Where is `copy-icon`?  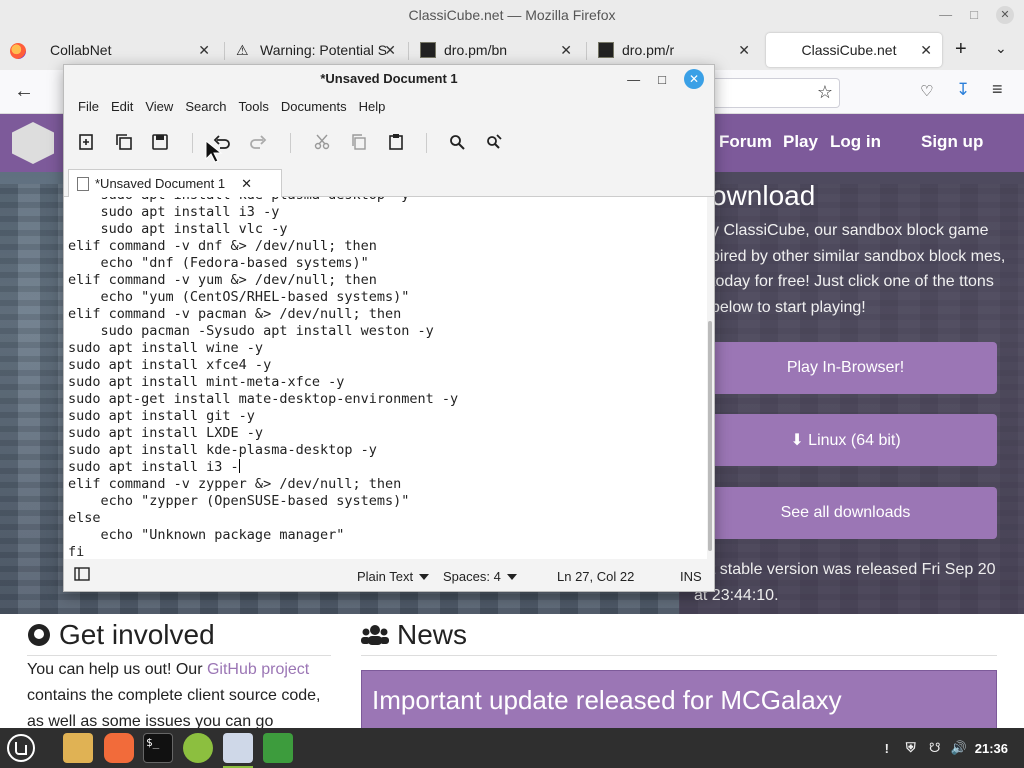 copy-icon is located at coordinates (359, 142).